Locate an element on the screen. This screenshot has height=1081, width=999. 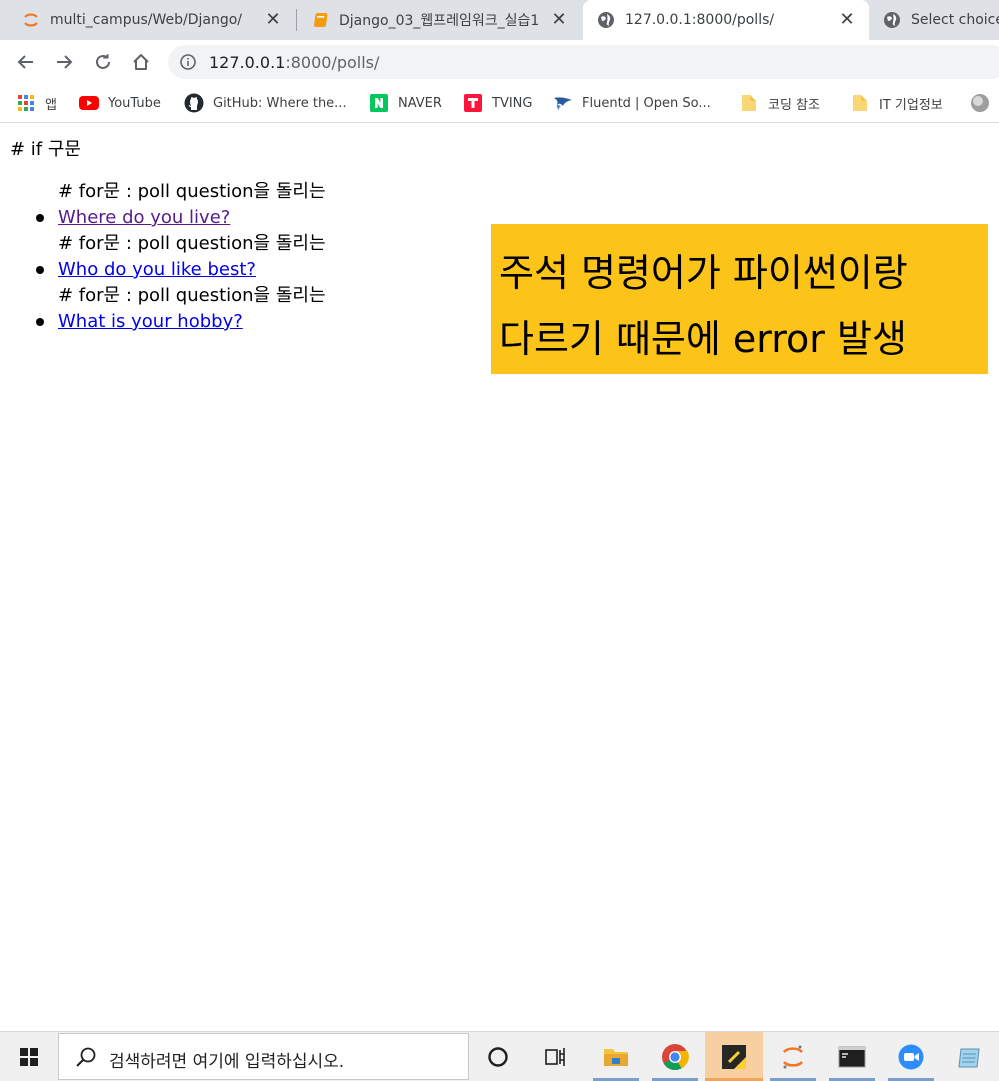
bookmark-label: YouTube is located at coordinates (134, 103).